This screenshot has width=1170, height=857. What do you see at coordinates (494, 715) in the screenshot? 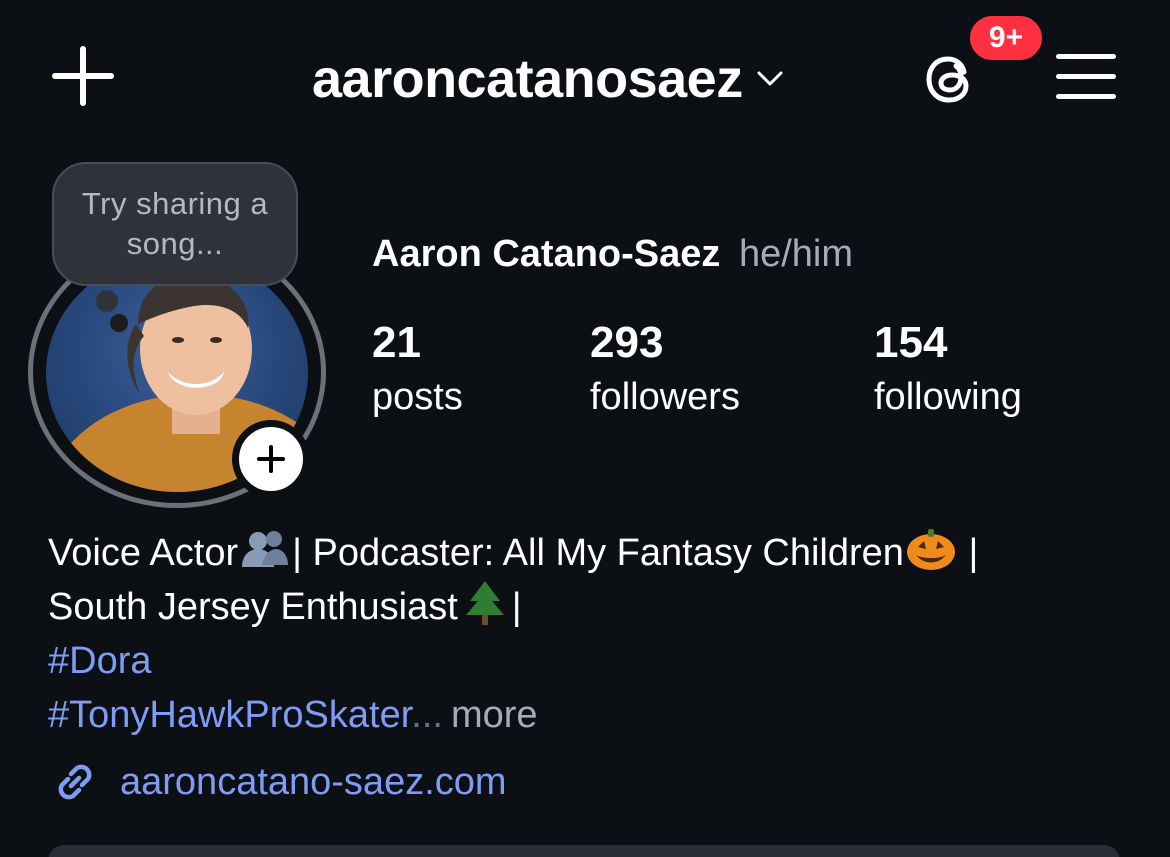
I see `more-button: more` at bounding box center [494, 715].